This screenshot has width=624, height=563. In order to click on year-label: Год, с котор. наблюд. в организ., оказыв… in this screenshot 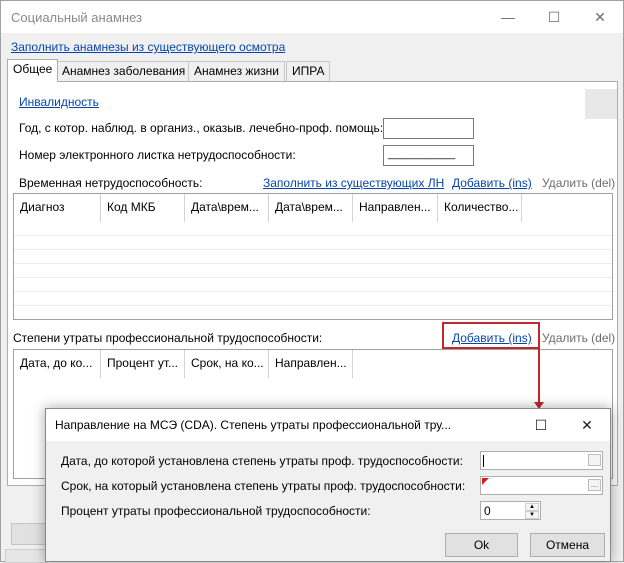, I will do `click(201, 128)`.